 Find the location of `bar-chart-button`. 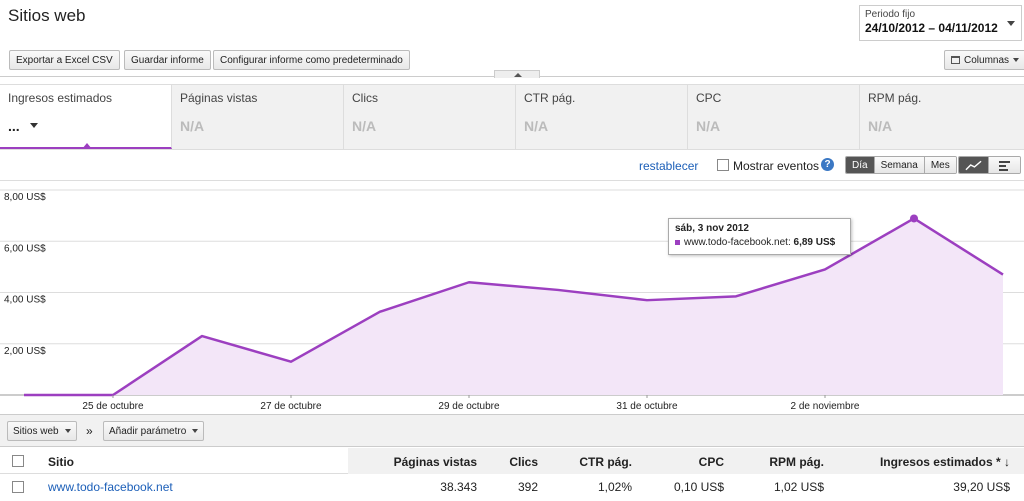

bar-chart-button is located at coordinates (1004, 165).